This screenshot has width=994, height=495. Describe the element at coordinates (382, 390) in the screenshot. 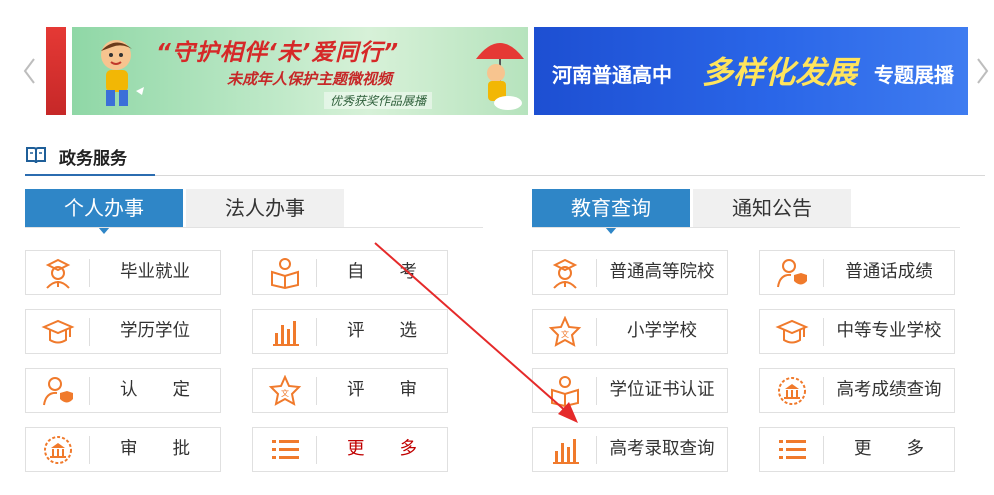

I see `service-item-label: 评 审` at that location.